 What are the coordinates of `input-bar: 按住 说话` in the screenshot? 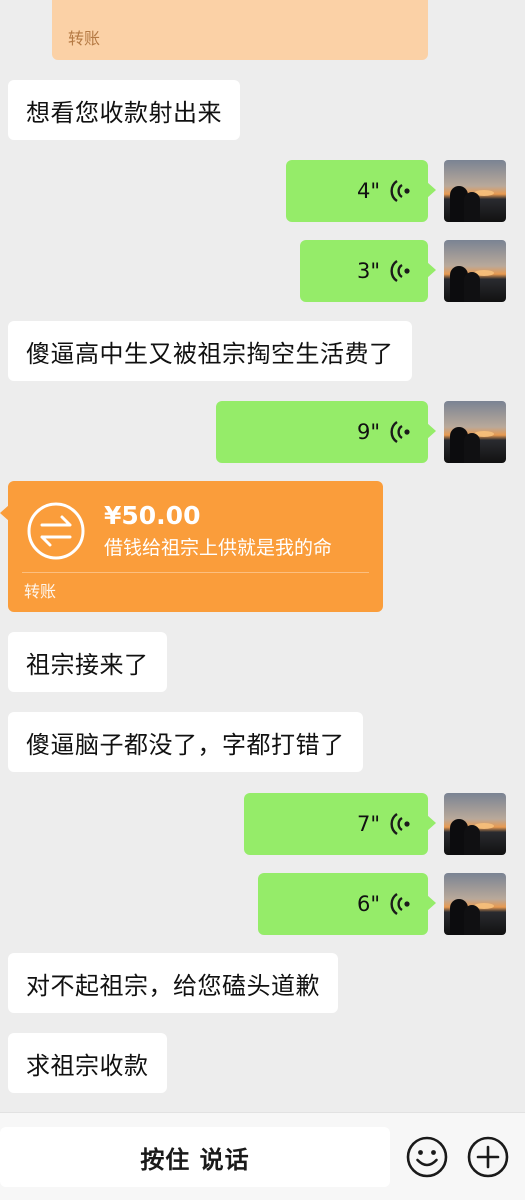 It's located at (262, 1156).